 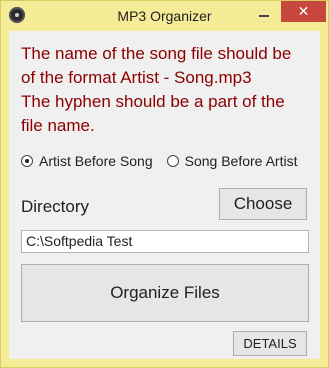 I want to click on radio-label-artist-before-song: Artist Before Song, so click(x=96, y=161).